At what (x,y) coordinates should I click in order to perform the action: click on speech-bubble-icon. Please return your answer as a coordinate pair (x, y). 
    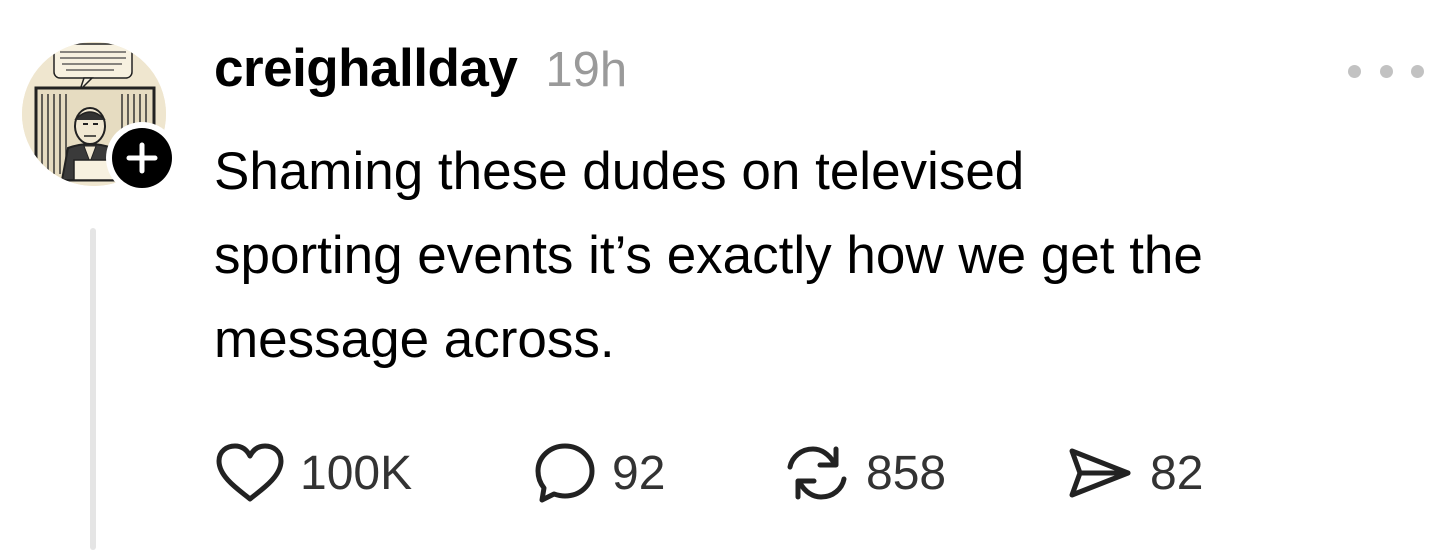
    Looking at the image, I should click on (565, 473).